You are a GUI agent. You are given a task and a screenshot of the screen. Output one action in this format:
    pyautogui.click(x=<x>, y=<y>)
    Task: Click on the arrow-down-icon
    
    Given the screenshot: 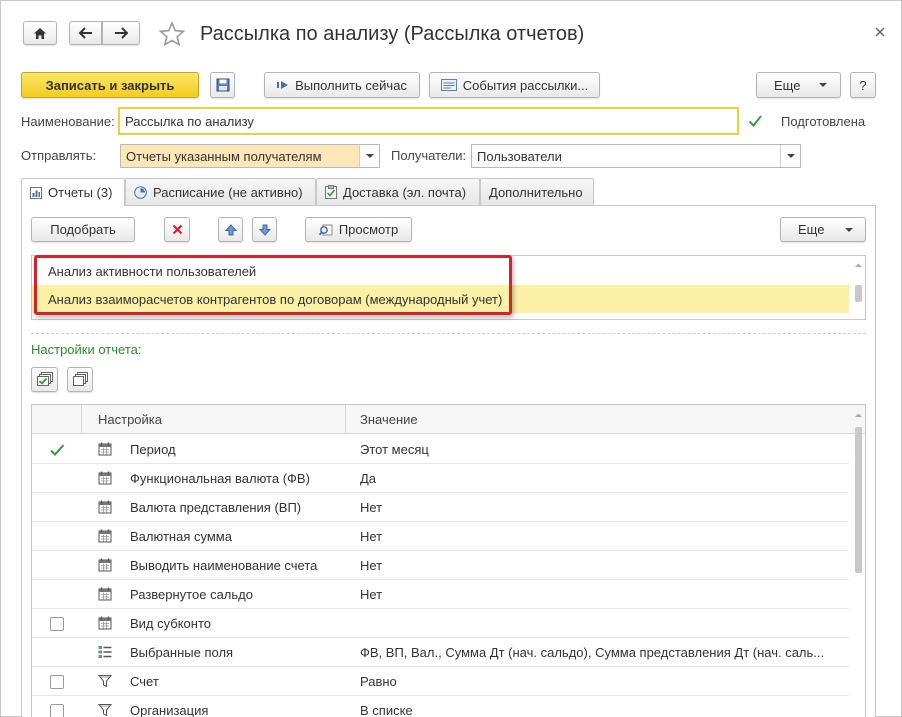 What is the action you would take?
    pyautogui.click(x=264, y=230)
    